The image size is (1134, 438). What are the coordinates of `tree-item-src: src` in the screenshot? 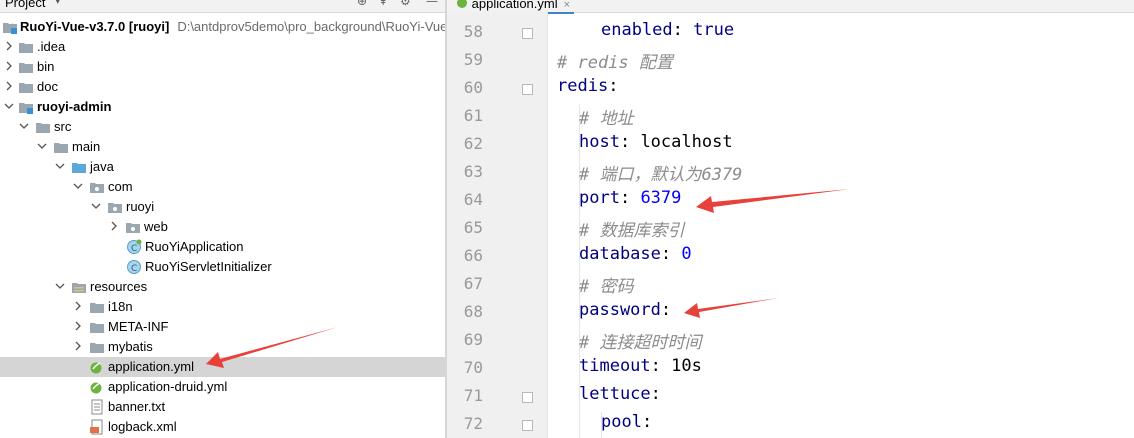 It's located at (222, 127).